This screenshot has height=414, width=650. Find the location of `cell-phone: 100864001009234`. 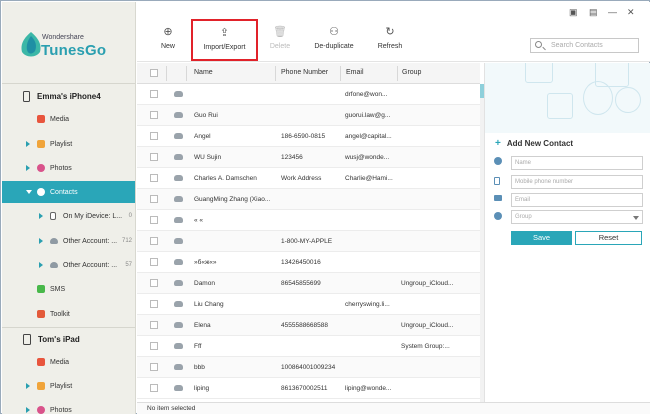

cell-phone: 100864001009234 is located at coordinates (308, 367).